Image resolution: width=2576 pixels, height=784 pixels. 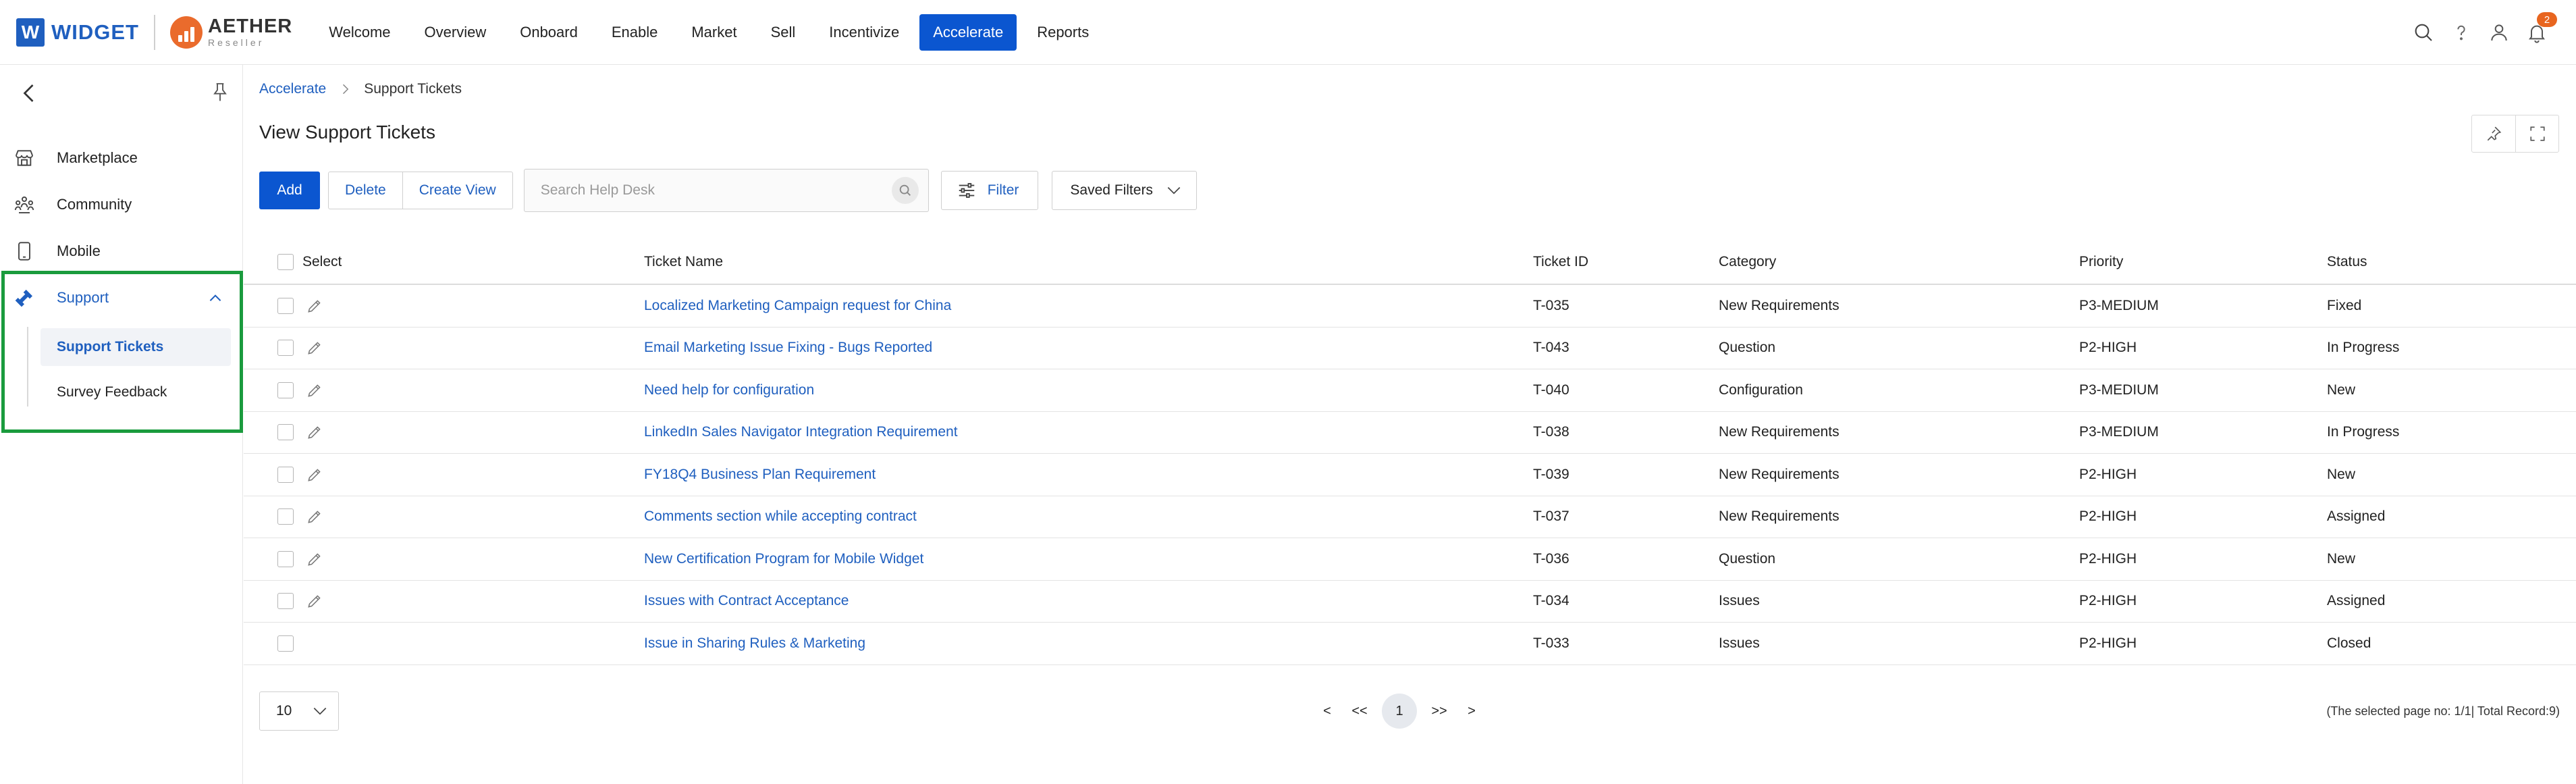 I want to click on select-all-checkbox, so click(x=285, y=262).